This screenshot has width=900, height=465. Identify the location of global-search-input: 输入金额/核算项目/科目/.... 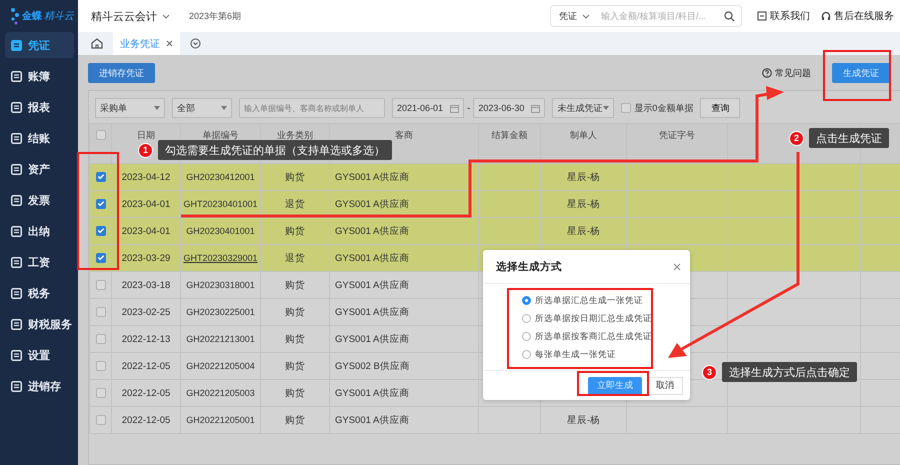
(657, 16).